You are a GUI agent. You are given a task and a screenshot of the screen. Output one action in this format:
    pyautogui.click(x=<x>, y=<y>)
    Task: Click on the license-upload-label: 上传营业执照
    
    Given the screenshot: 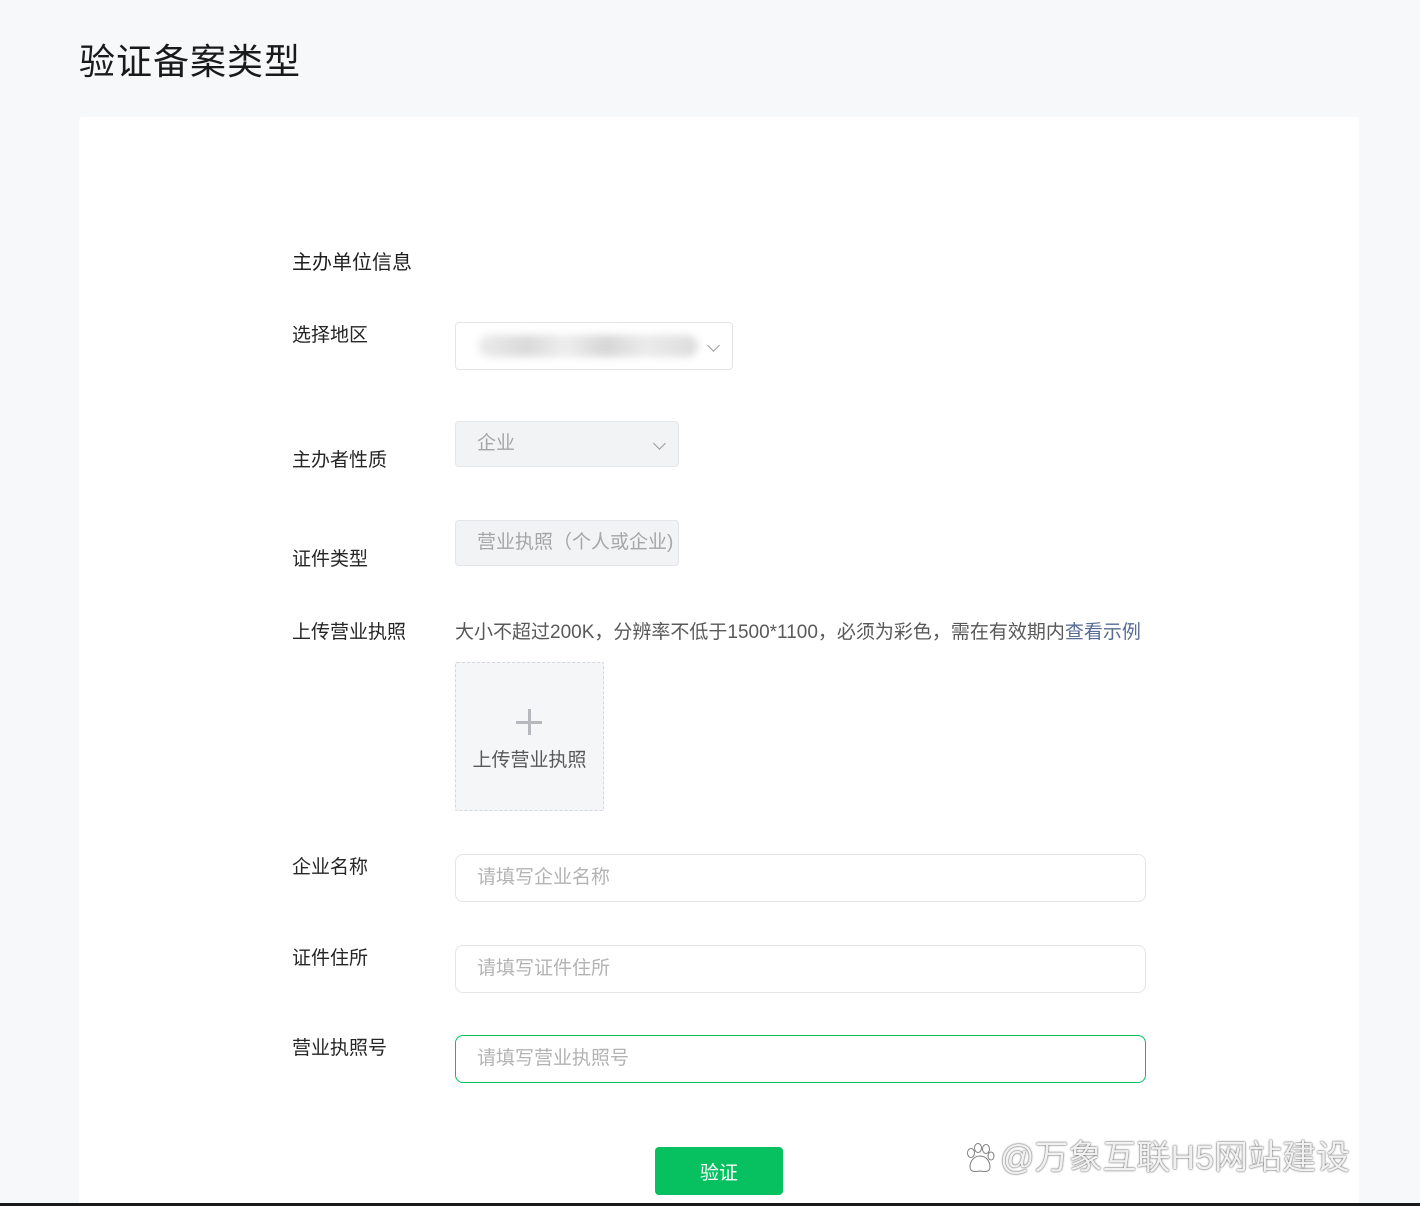 What is the action you would take?
    pyautogui.click(x=349, y=632)
    